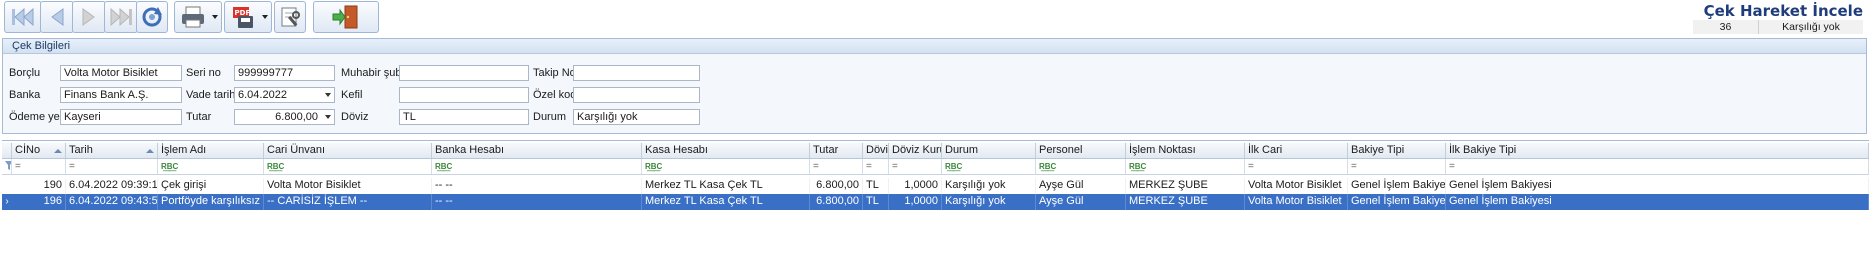 Image resolution: width=1869 pixels, height=254 pixels. I want to click on kefil-label: Kefil, so click(352, 95).